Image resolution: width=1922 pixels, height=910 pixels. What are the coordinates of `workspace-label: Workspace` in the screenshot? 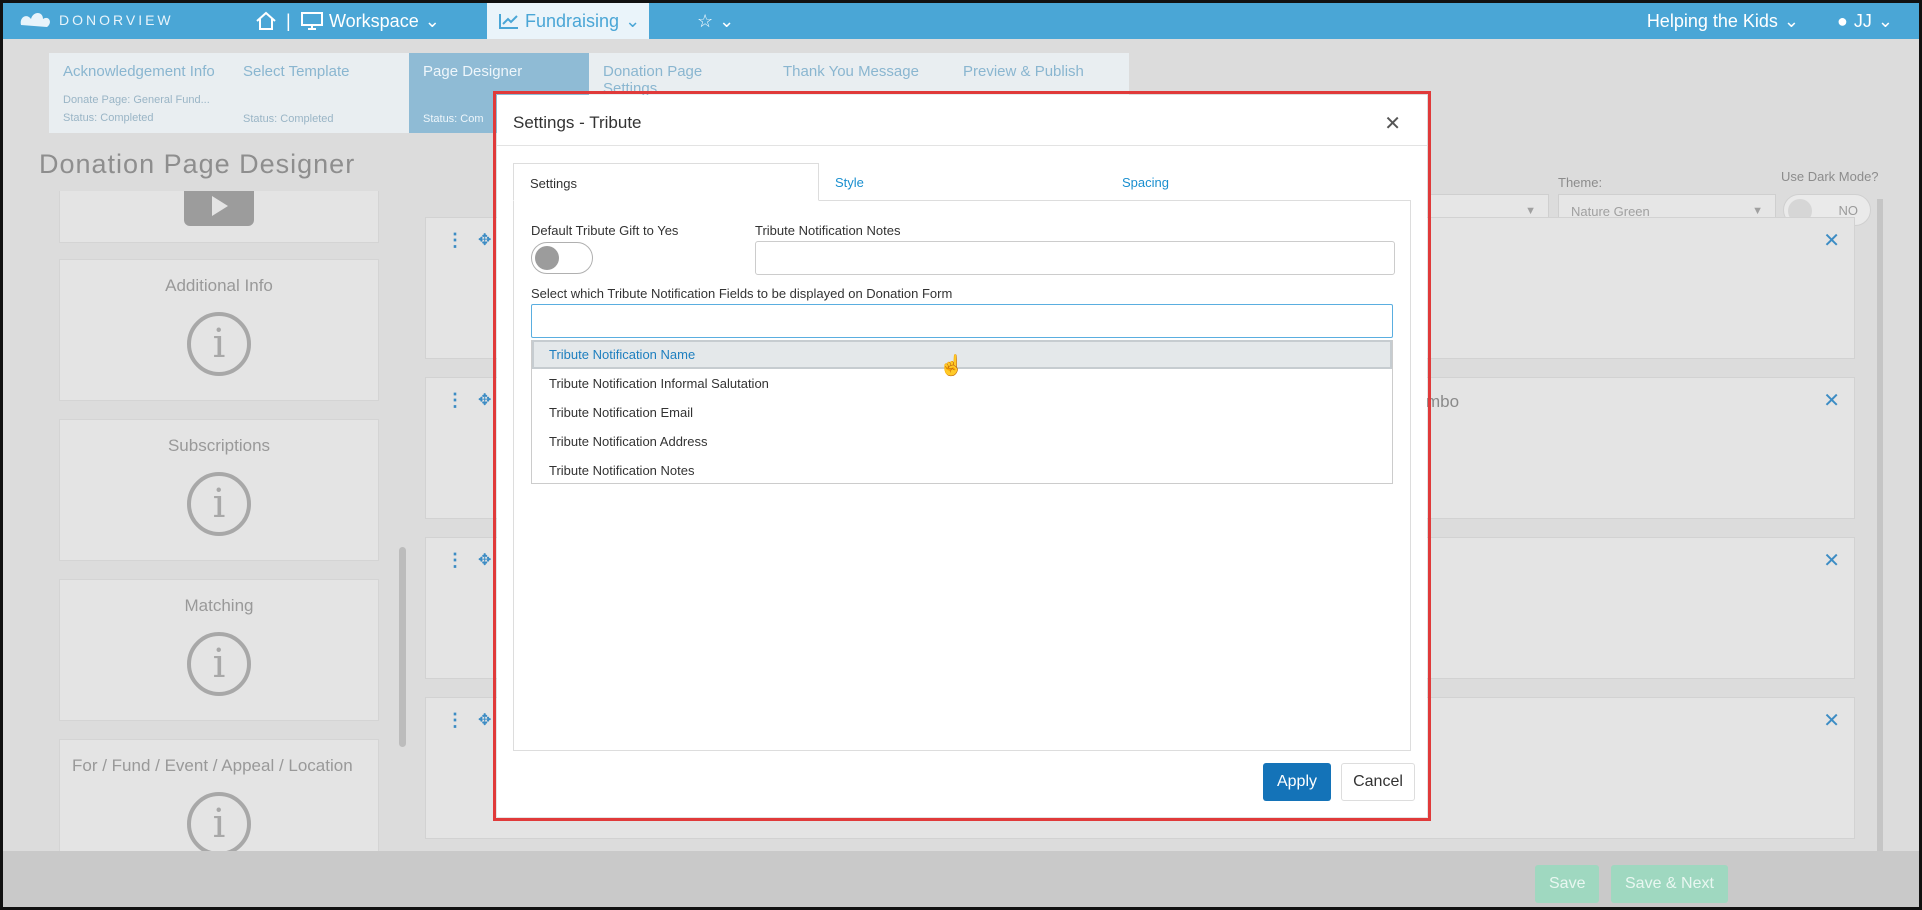 It's located at (374, 20).